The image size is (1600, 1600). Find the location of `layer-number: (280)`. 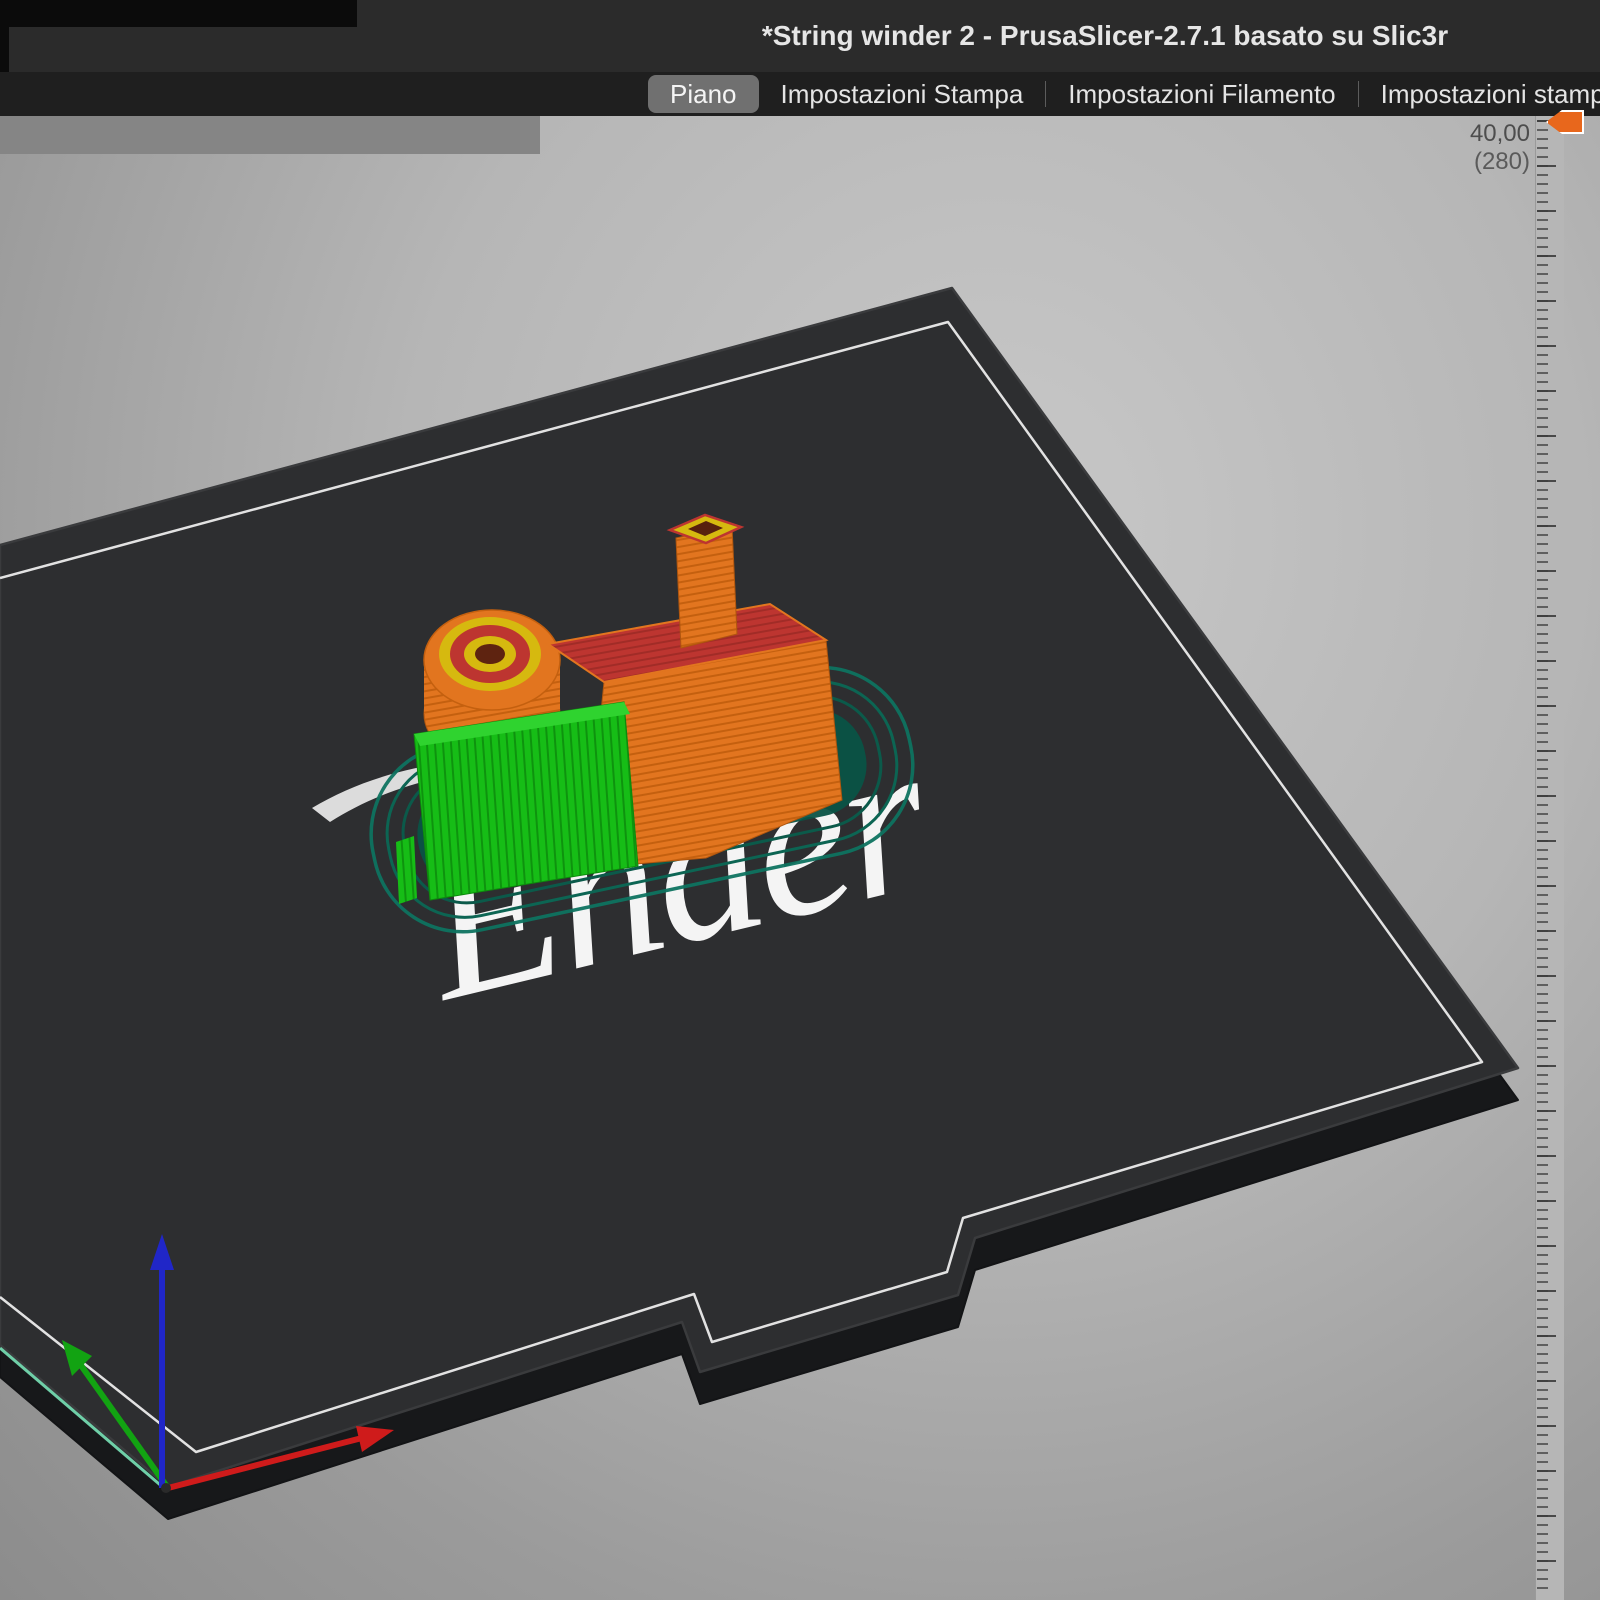

layer-number: (280) is located at coordinates (1501, 161).